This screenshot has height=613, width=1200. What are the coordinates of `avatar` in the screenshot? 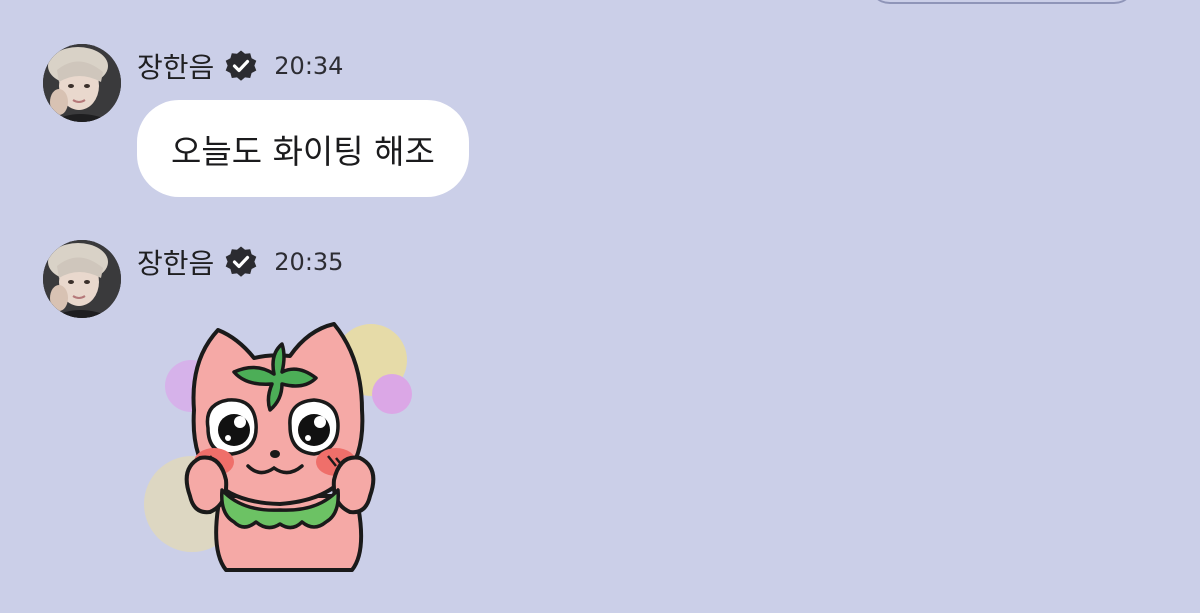 It's located at (82, 279).